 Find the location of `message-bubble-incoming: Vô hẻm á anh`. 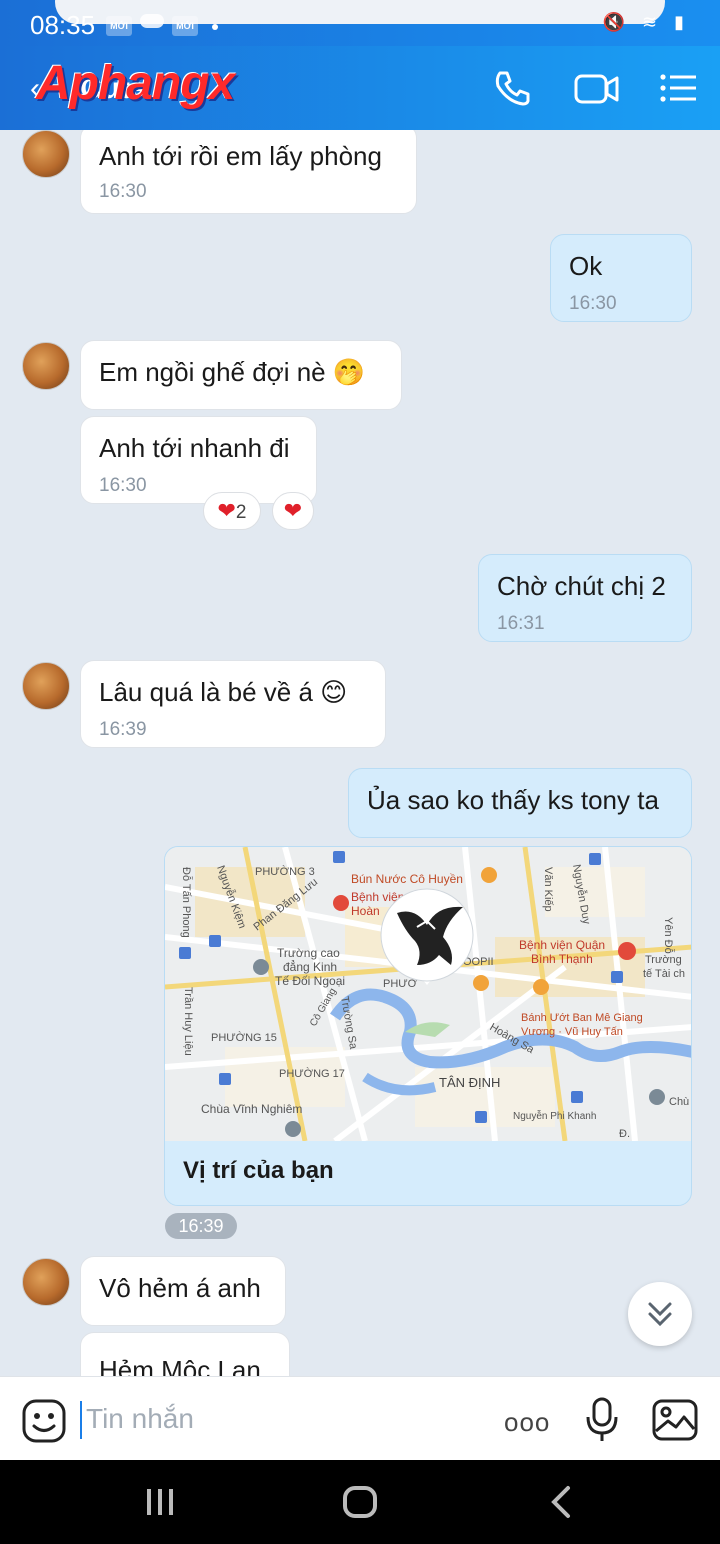

message-bubble-incoming: Vô hẻm á anh is located at coordinates (183, 1291).